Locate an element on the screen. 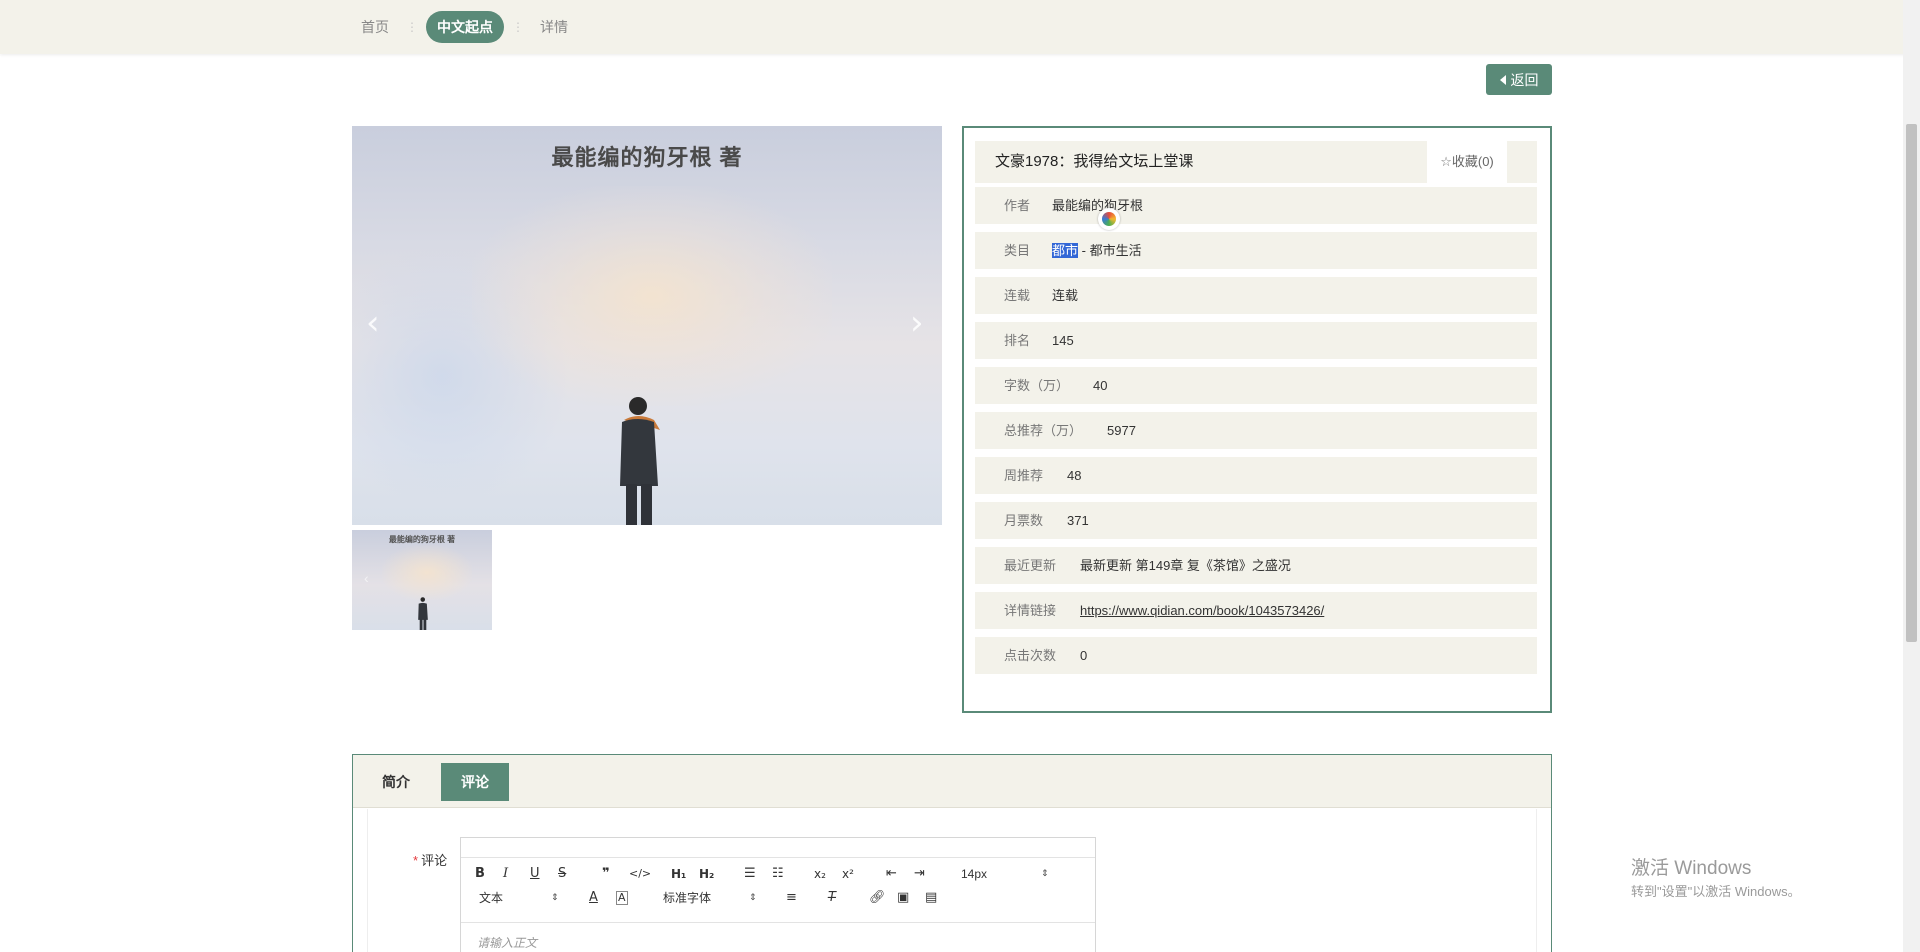  breadcrumb-current-site: 中文起点 is located at coordinates (465, 27).